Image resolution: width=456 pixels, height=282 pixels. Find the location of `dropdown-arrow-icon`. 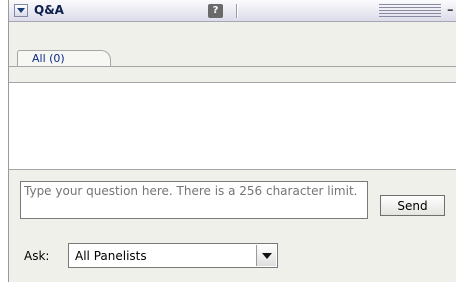

dropdown-arrow-icon is located at coordinates (266, 255).